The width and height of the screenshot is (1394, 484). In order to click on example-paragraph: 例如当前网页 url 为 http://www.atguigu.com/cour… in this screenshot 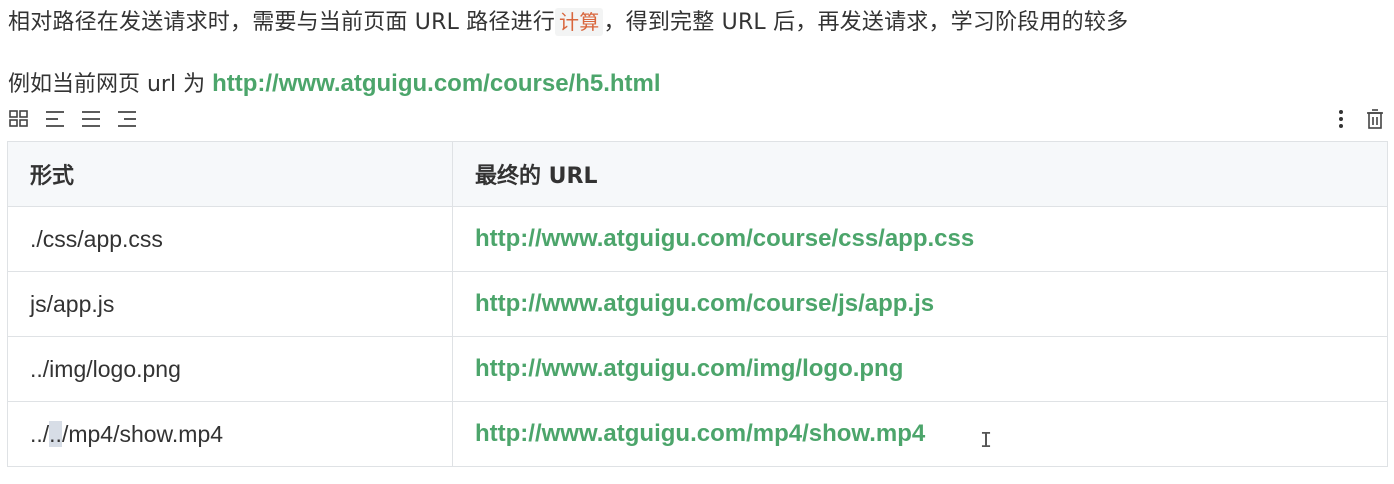, I will do `click(334, 84)`.